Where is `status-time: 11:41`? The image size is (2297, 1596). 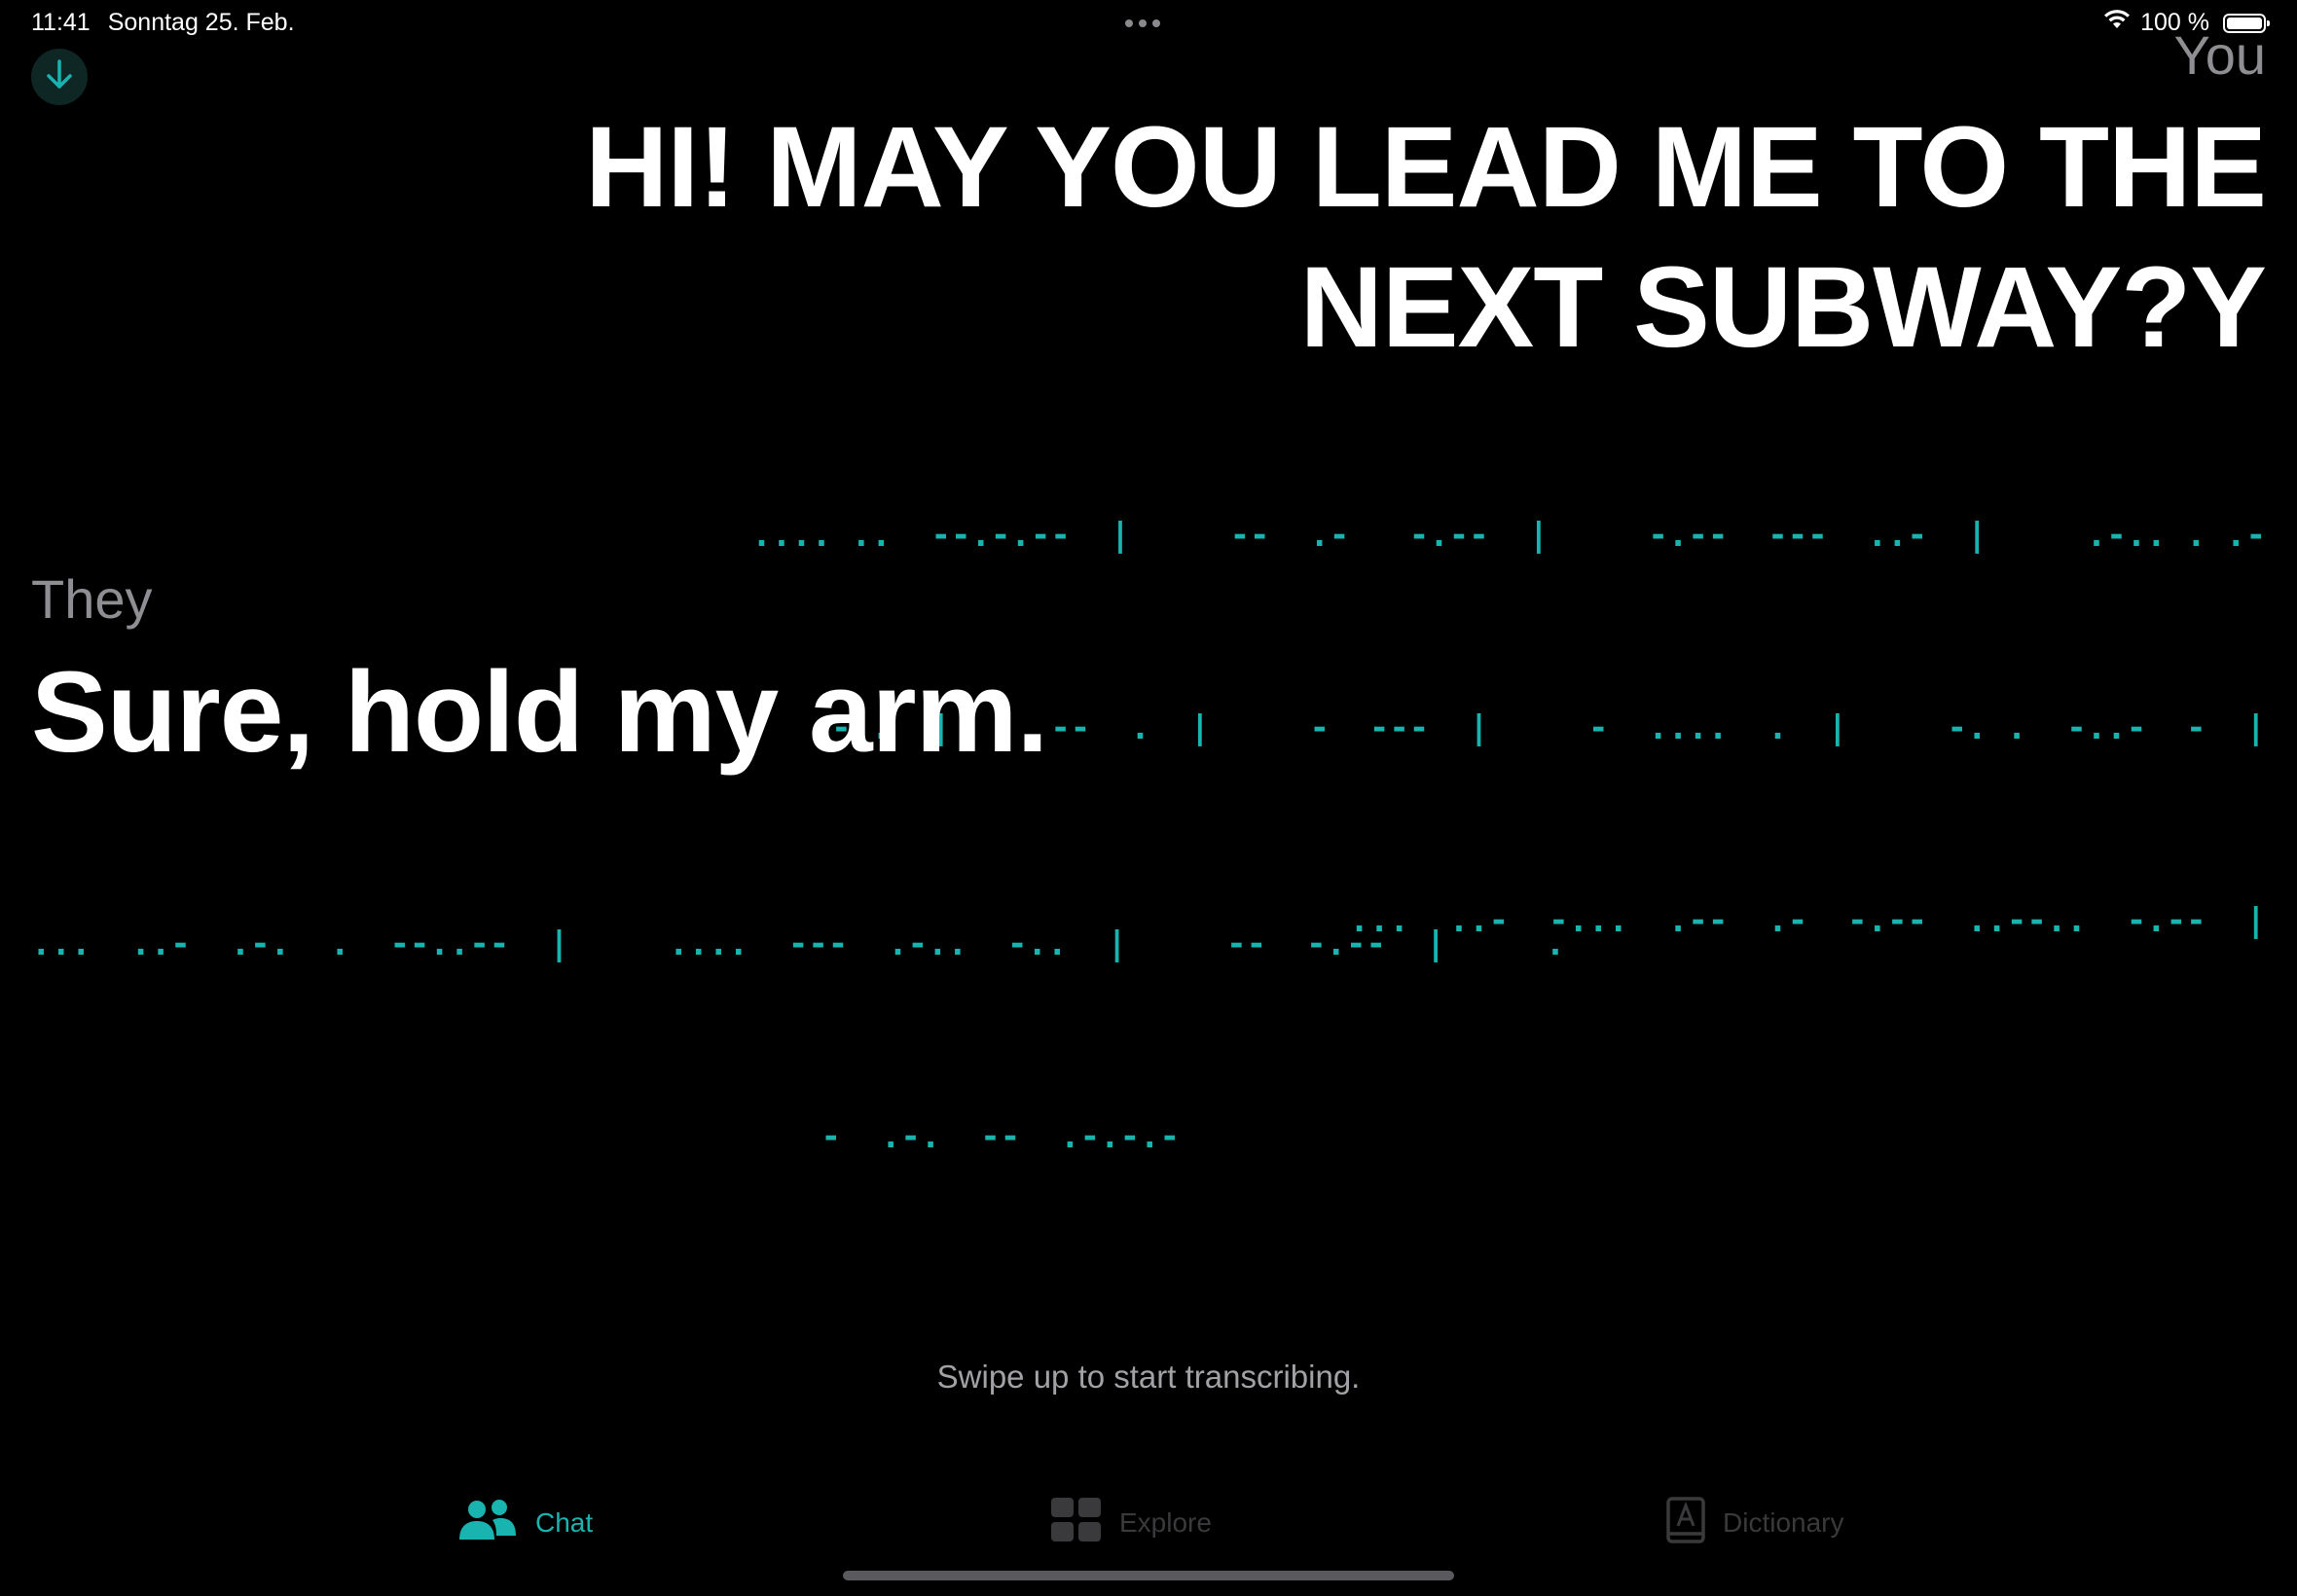 status-time: 11:41 is located at coordinates (61, 22).